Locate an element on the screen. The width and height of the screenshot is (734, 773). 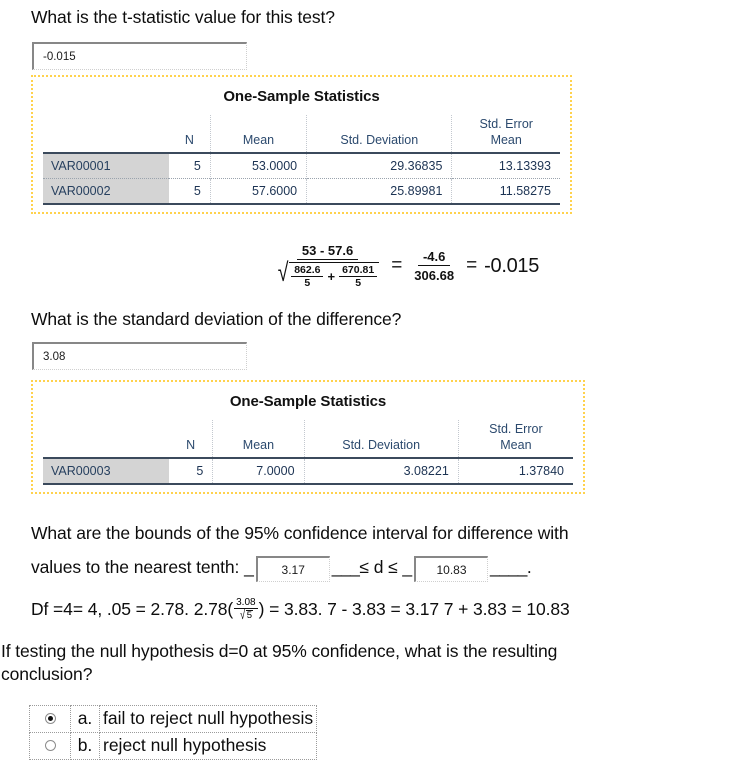
question-3-period: . is located at coordinates (529, 567).